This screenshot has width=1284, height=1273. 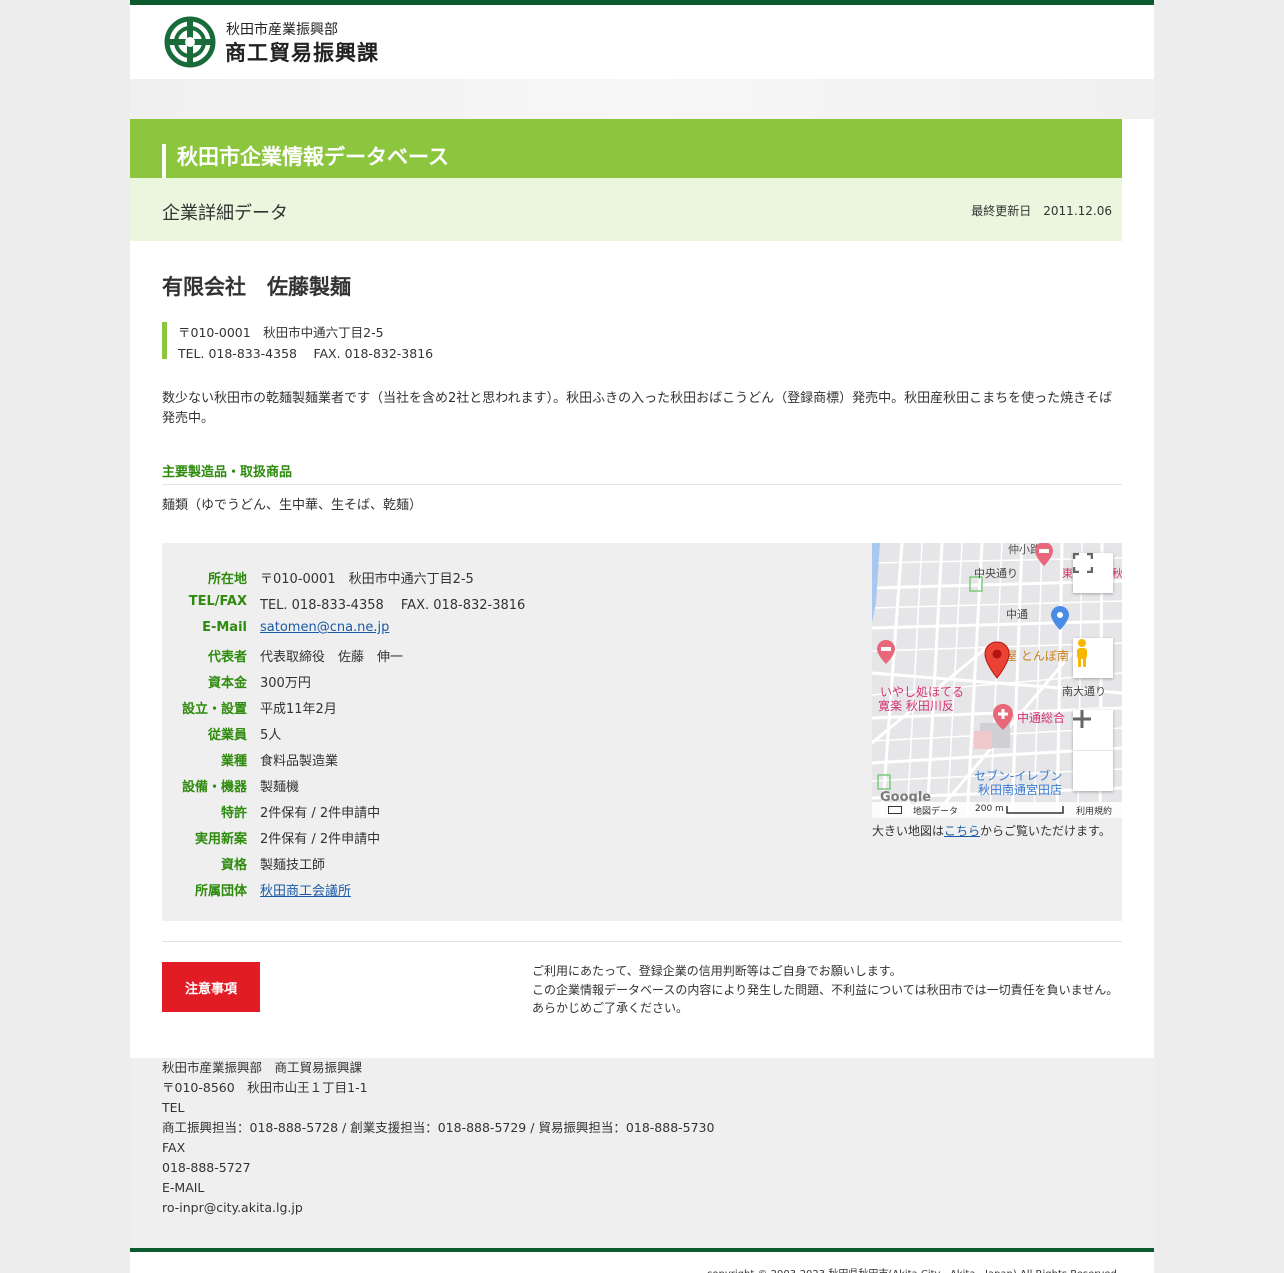 What do you see at coordinates (642, 1250) in the screenshot?
I see `footer-accent-bar` at bounding box center [642, 1250].